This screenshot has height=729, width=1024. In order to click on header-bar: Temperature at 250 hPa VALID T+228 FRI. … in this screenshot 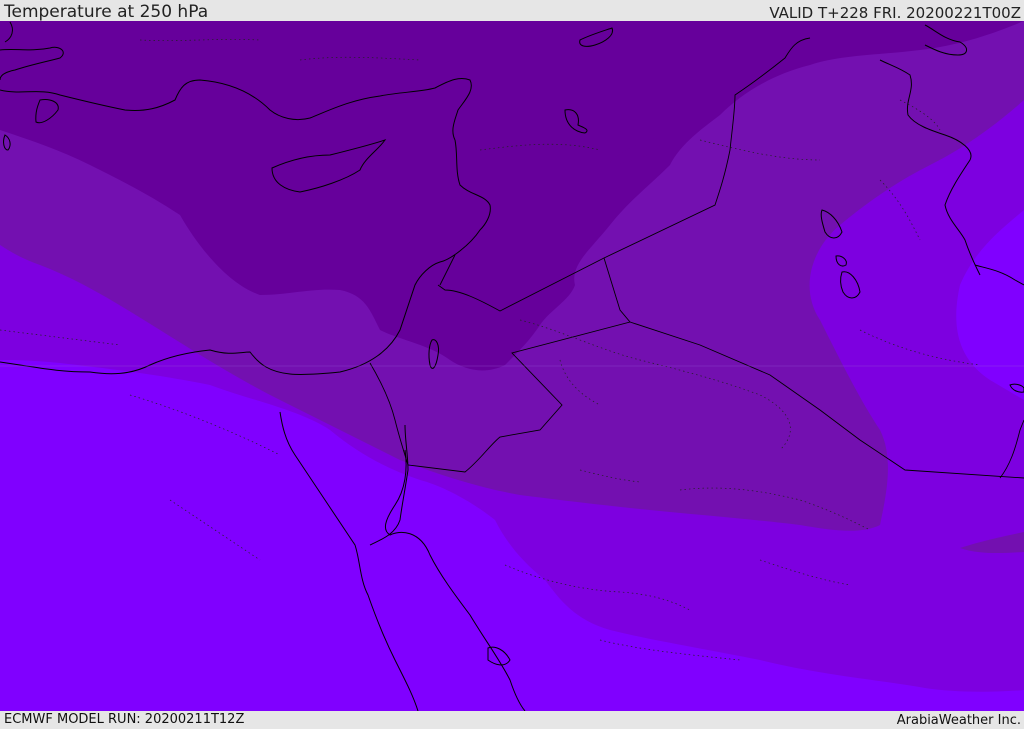, I will do `click(512, 11)`.